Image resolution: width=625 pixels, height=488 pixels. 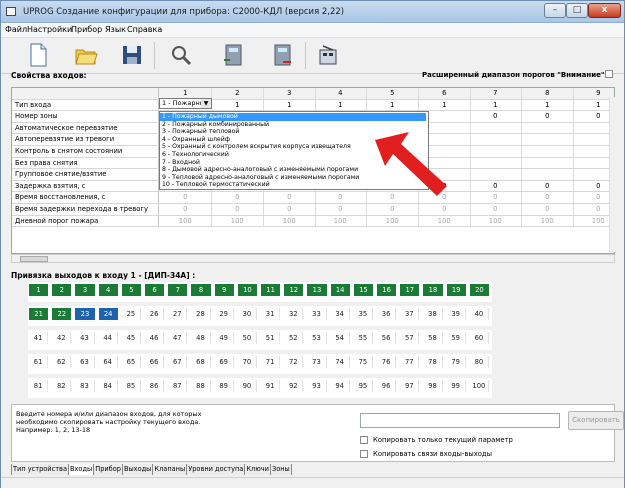 I want to click on output-cell: 86, so click(x=155, y=386).